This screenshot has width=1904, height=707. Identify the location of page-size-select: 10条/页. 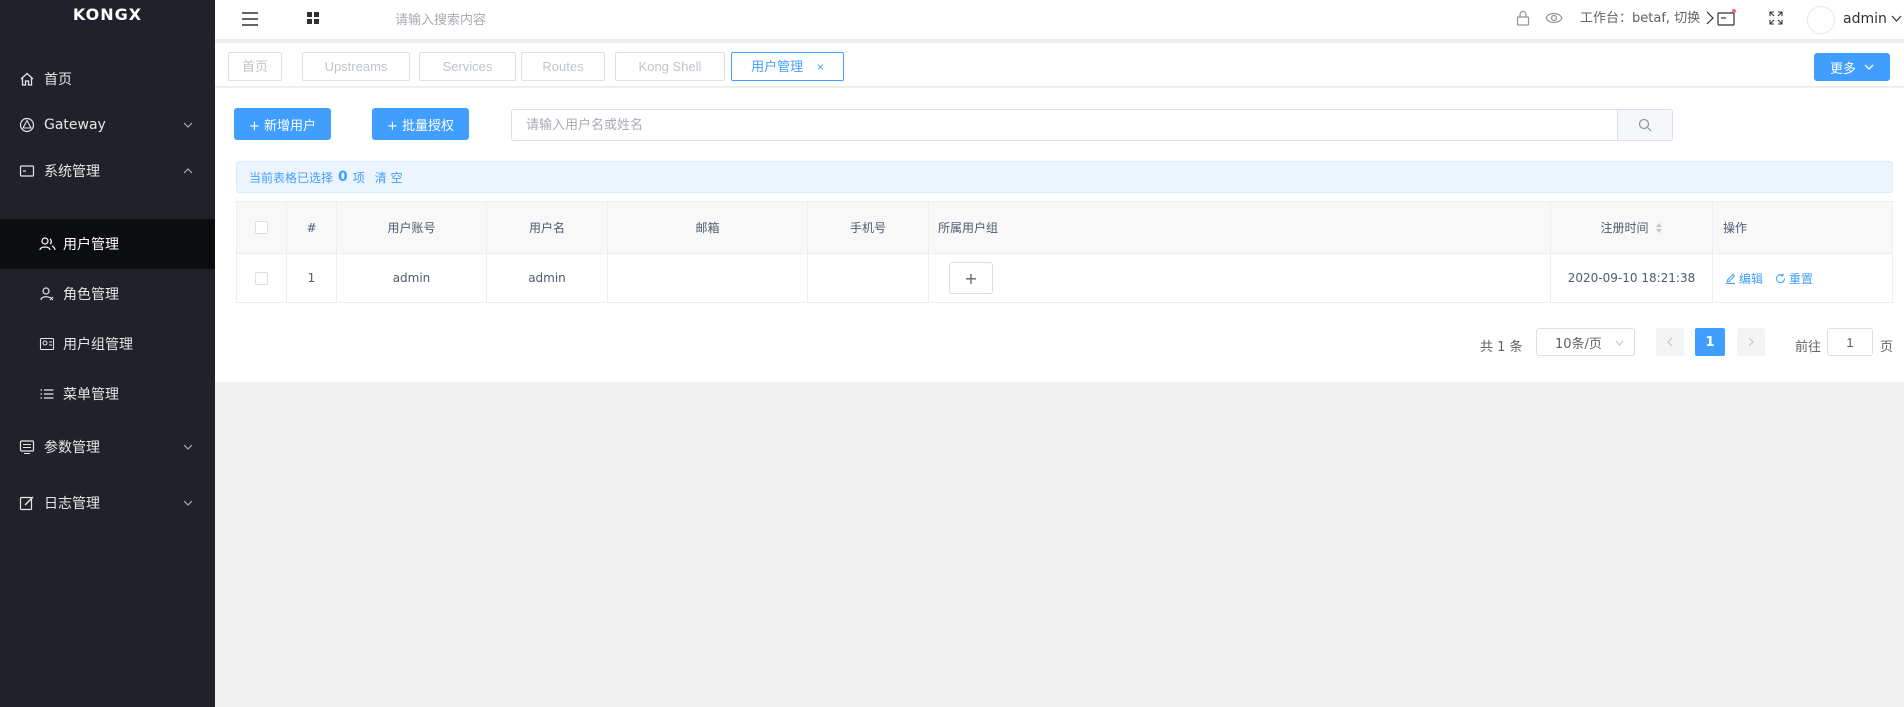
(1585, 342).